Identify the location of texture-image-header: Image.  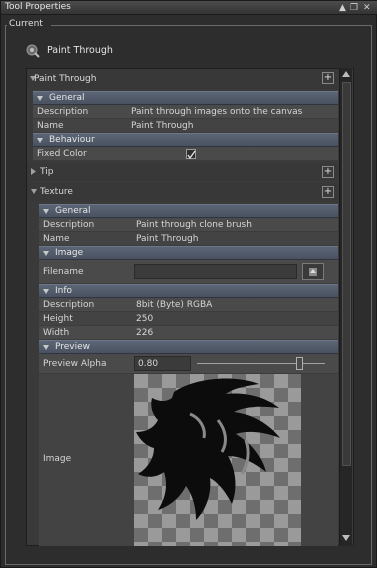
(188, 253).